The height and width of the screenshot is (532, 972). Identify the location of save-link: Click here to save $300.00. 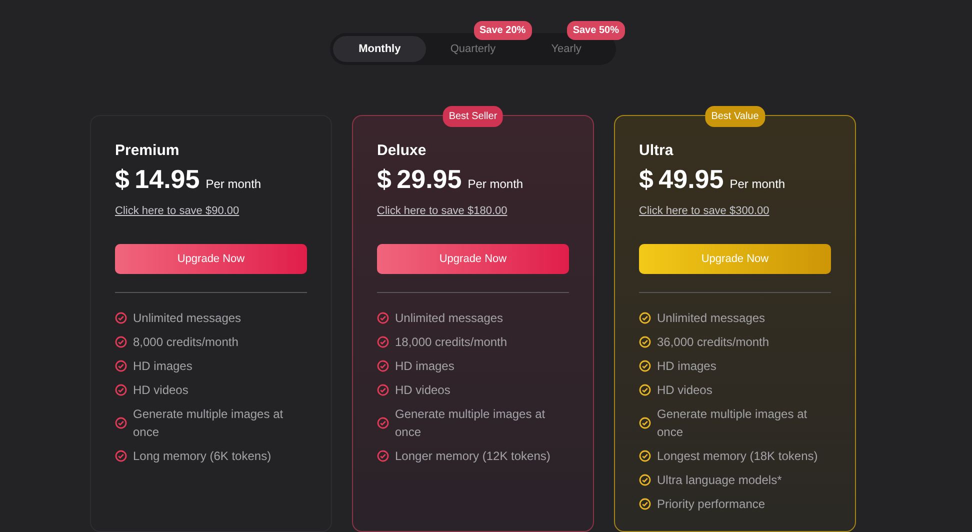
(704, 211).